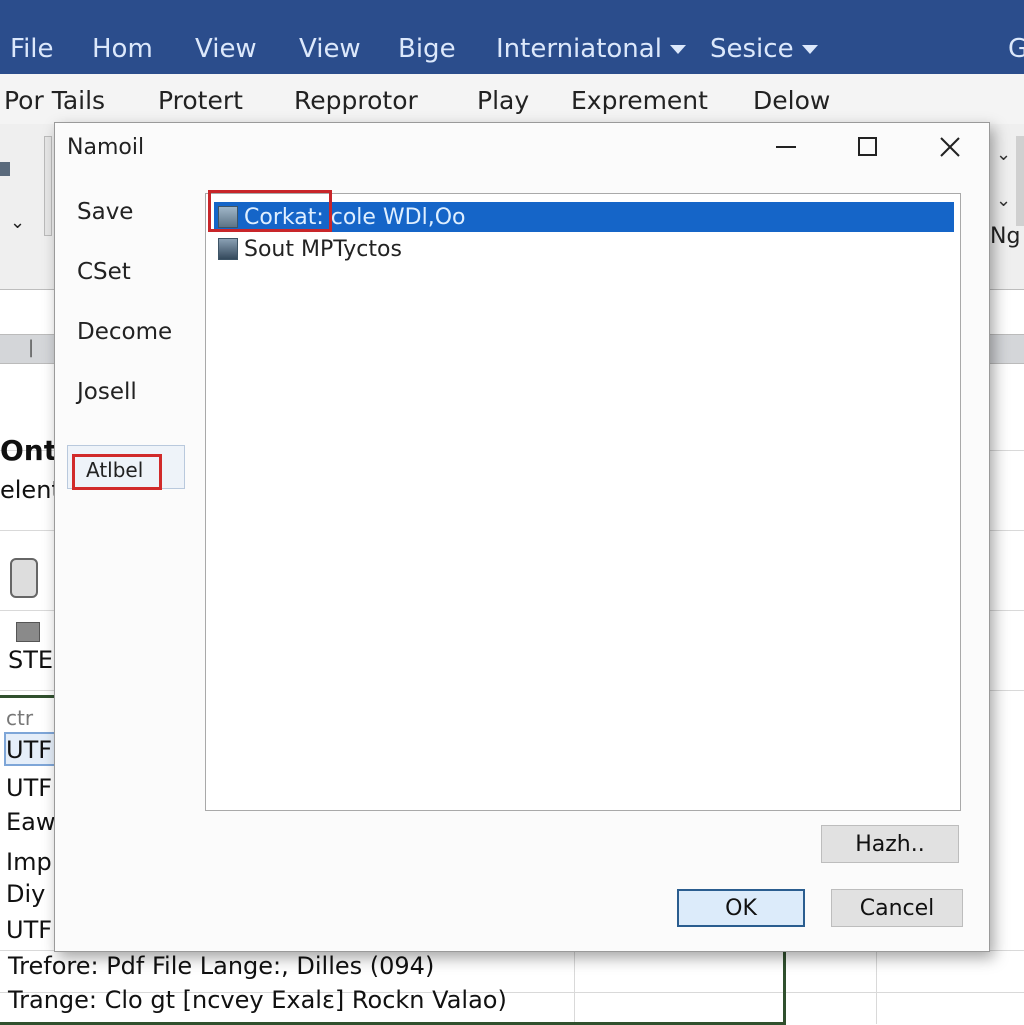 This screenshot has width=1024, height=1025. What do you see at coordinates (741, 908) in the screenshot?
I see `ok-button: OK` at bounding box center [741, 908].